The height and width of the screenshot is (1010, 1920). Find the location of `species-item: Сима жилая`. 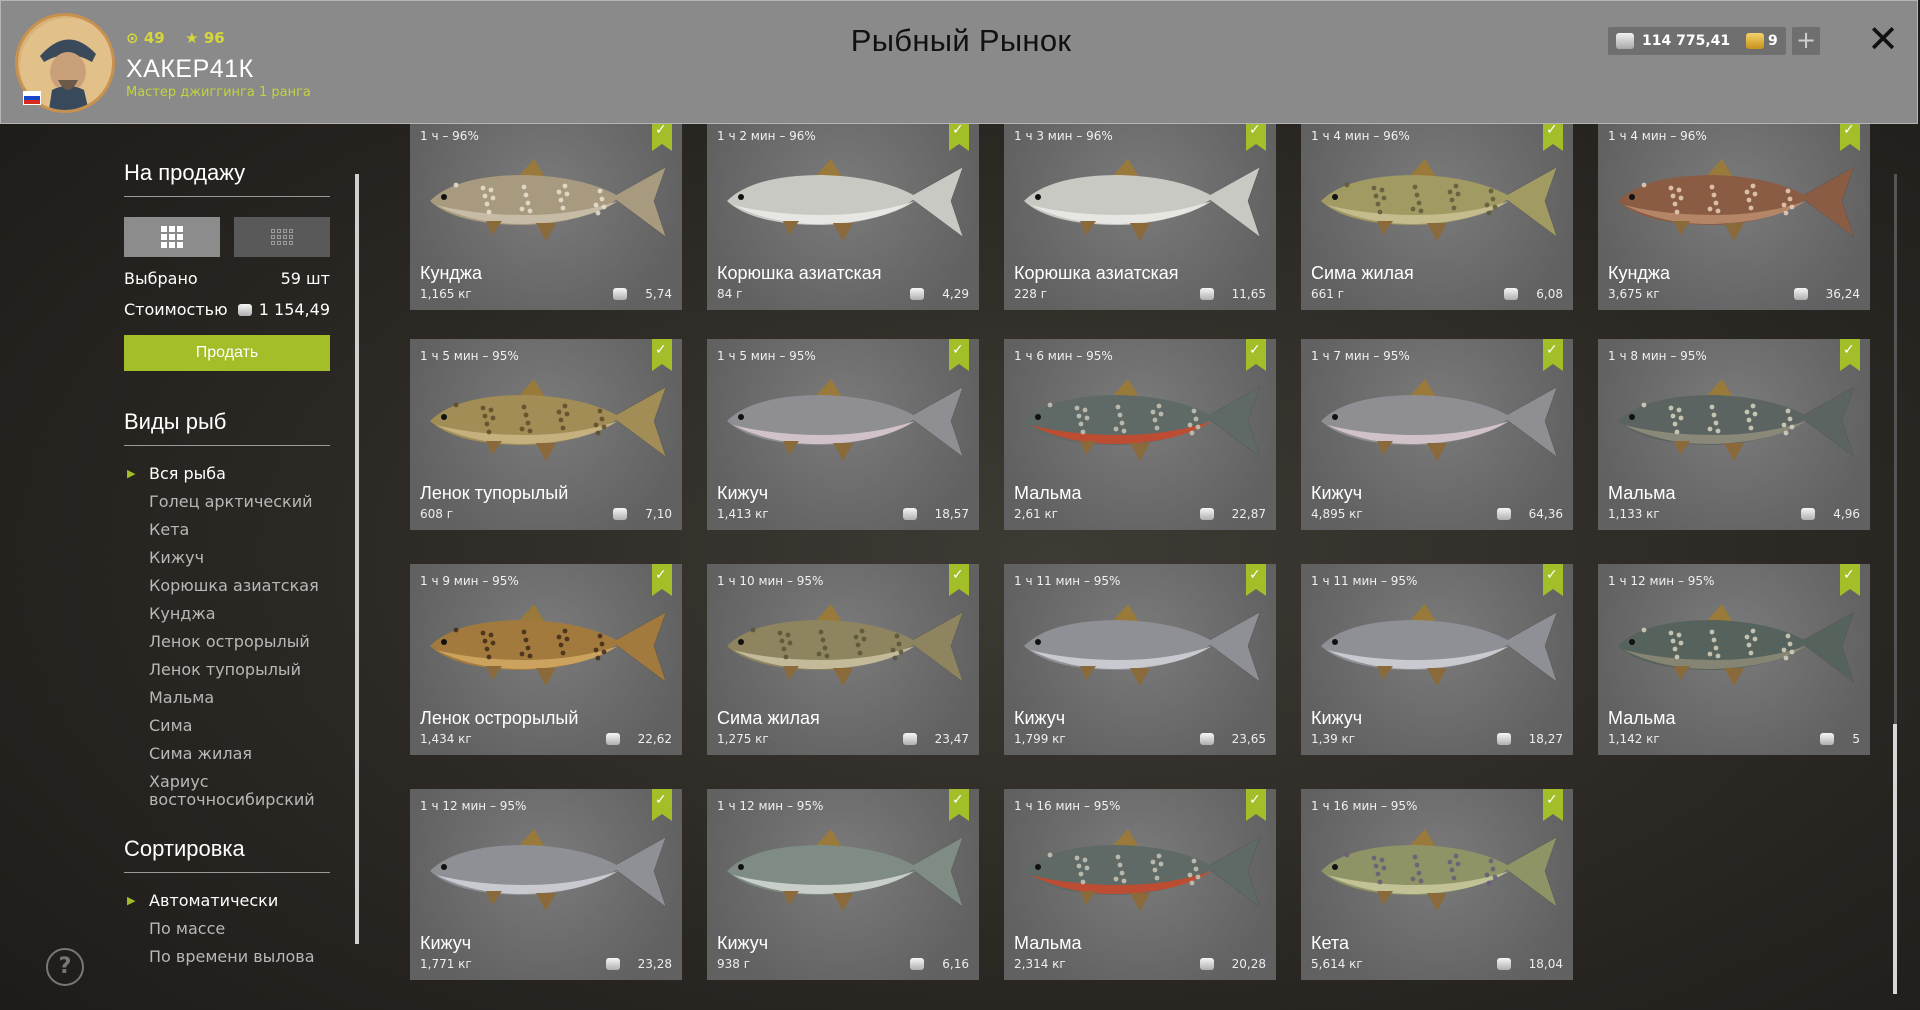

species-item: Сима жилая is located at coordinates (239, 754).